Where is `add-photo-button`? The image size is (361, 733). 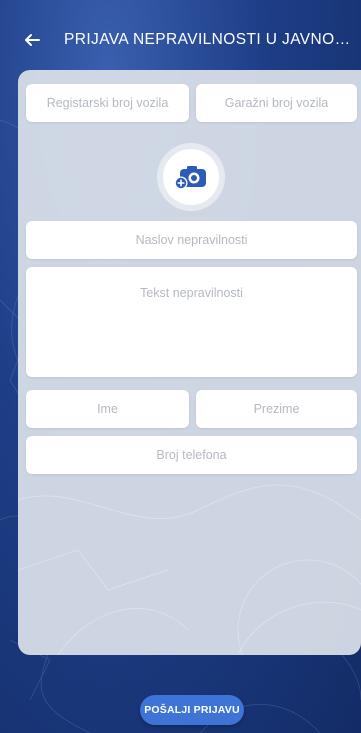 add-photo-button is located at coordinates (191, 177).